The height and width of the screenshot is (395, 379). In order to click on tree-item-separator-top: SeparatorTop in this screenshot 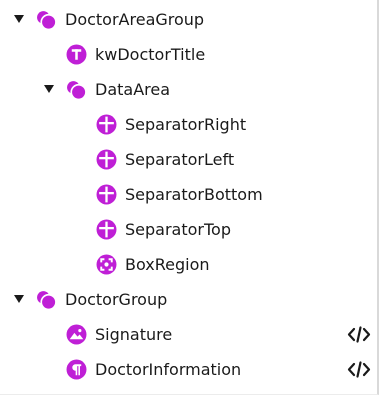, I will do `click(188, 229)`.